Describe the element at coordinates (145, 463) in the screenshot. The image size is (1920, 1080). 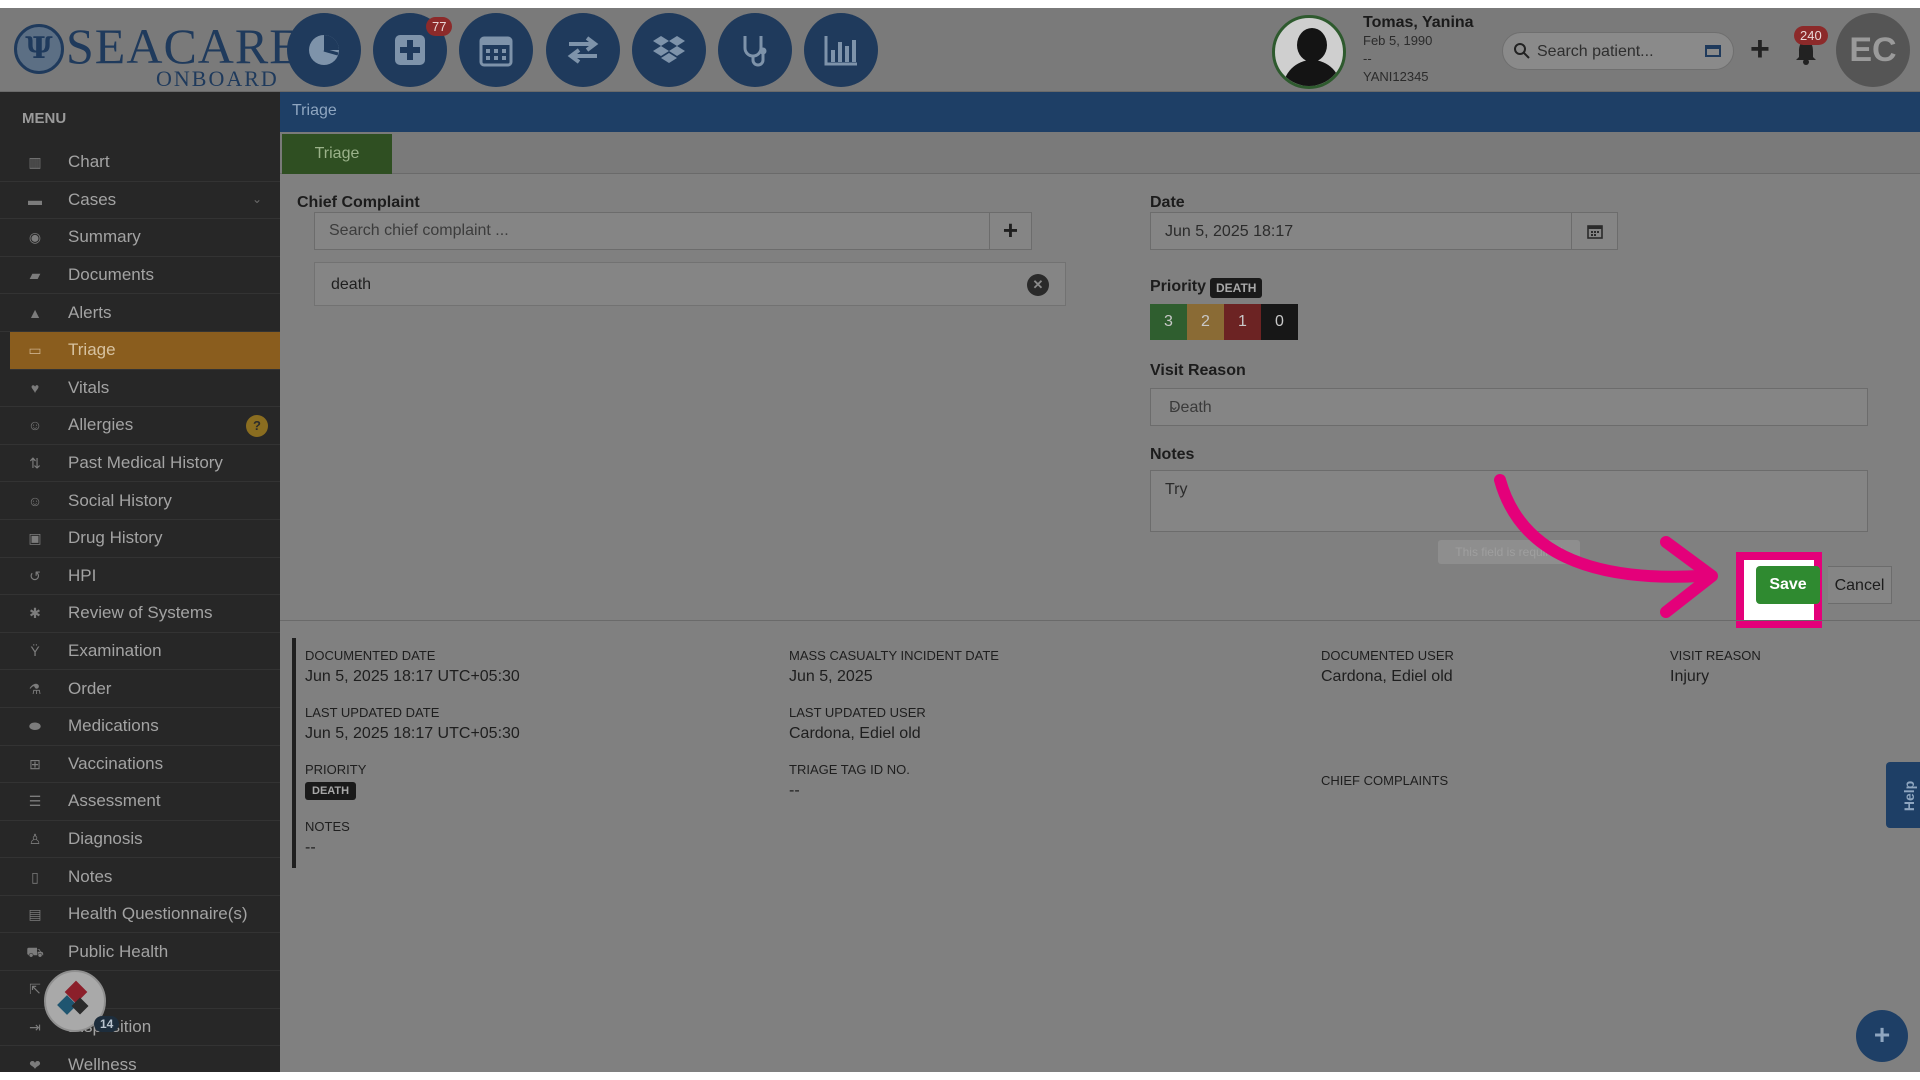
I see `sidebar-item-label: Past Medical History` at that location.